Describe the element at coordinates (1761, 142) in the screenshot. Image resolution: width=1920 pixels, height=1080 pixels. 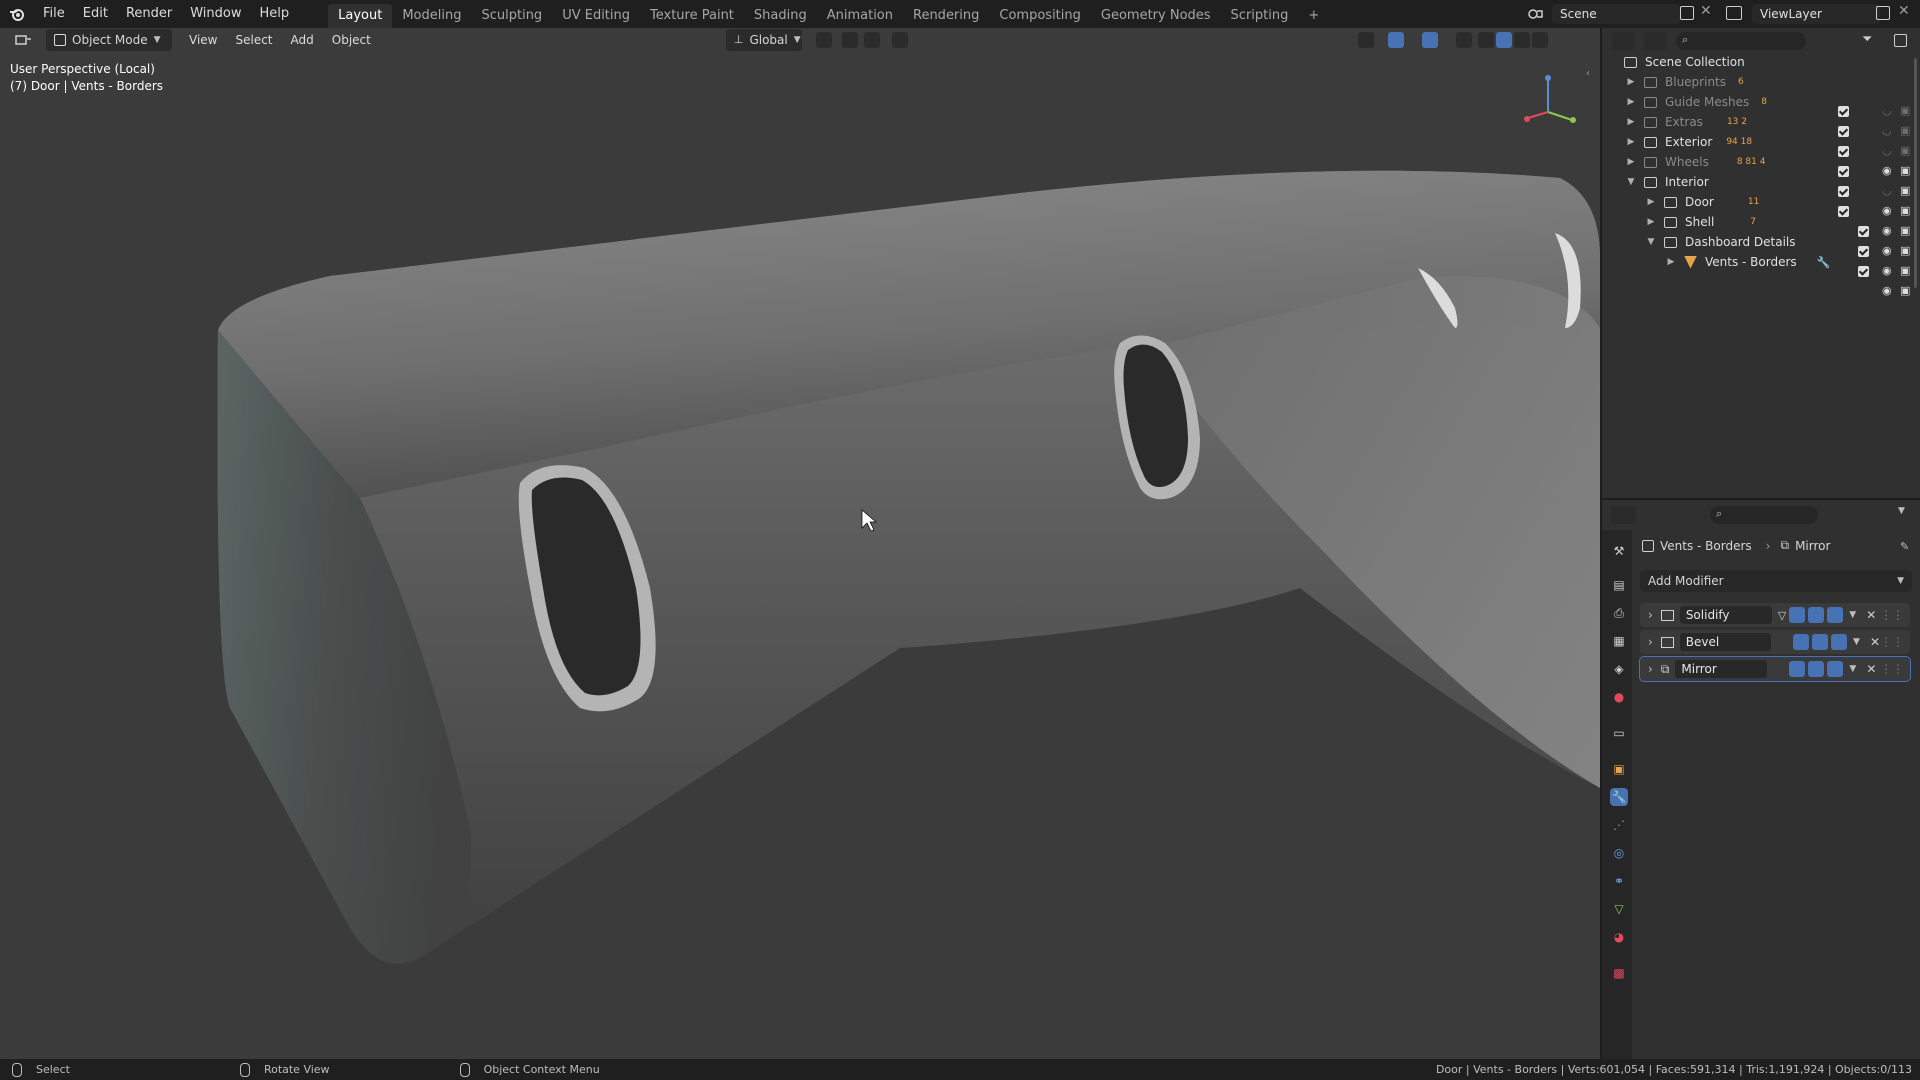
I see `outliner-row-exterior: ▶ Exterior 94 18` at that location.